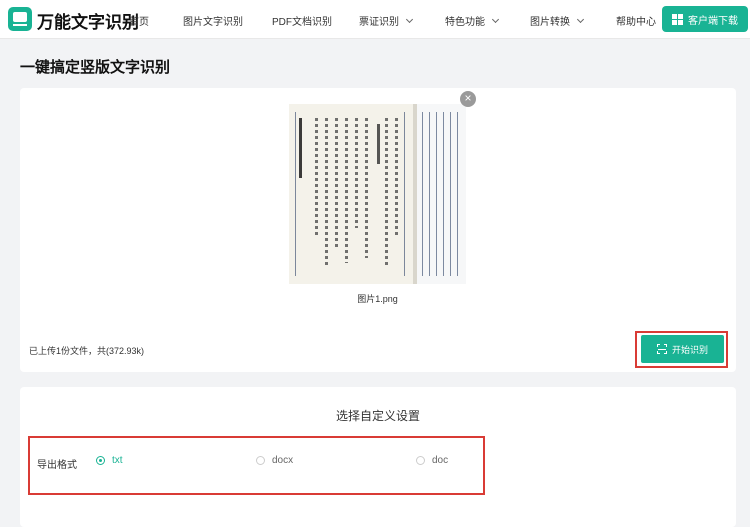 The height and width of the screenshot is (527, 750). Describe the element at coordinates (87, 351) in the screenshot. I see `upload-summary: 已上传1份文件，共(372.93k)` at that location.